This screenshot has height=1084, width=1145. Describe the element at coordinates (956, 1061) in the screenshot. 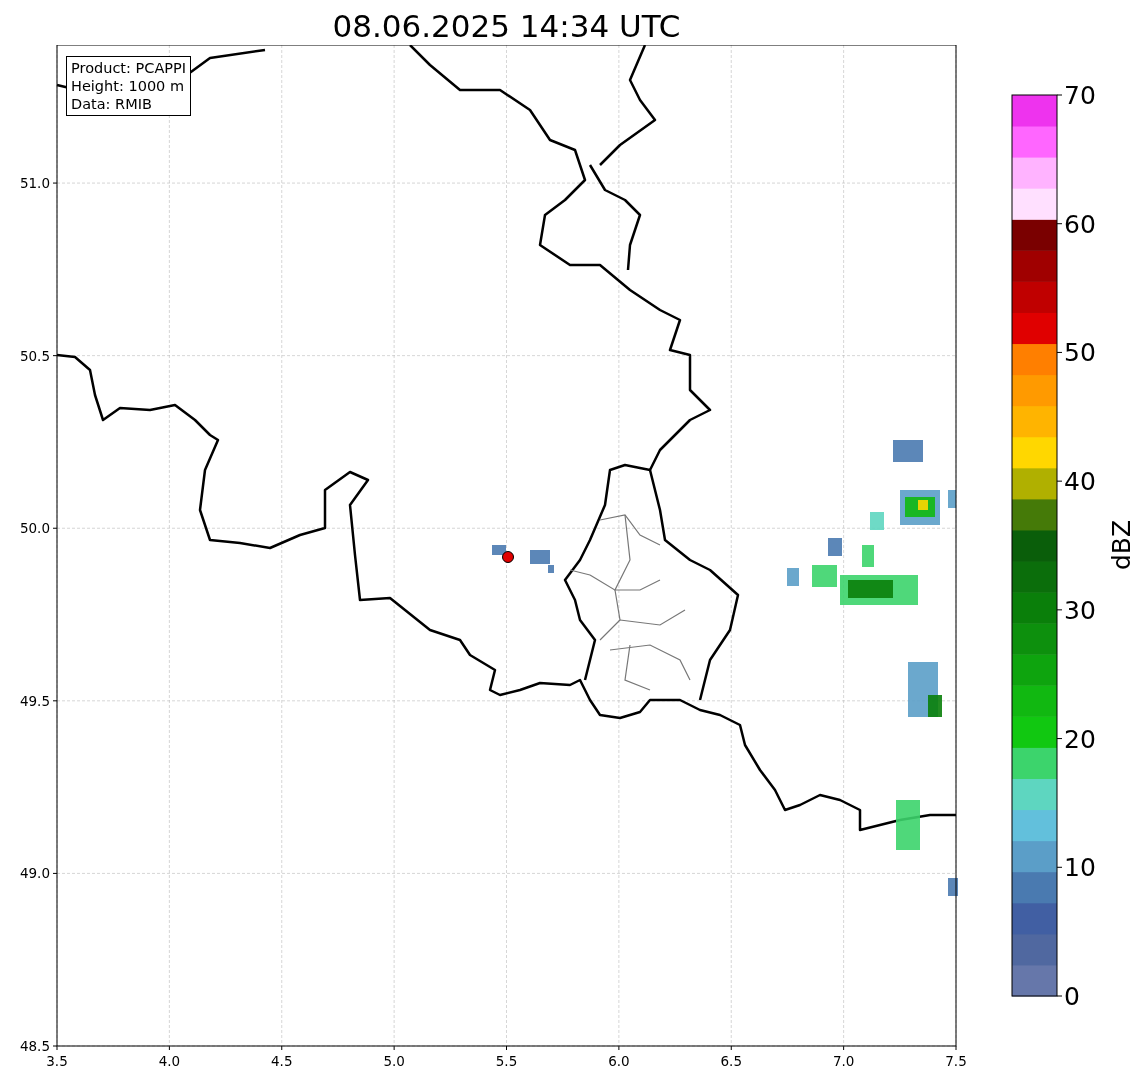

I see `x-tick-label: 7.5` at that location.